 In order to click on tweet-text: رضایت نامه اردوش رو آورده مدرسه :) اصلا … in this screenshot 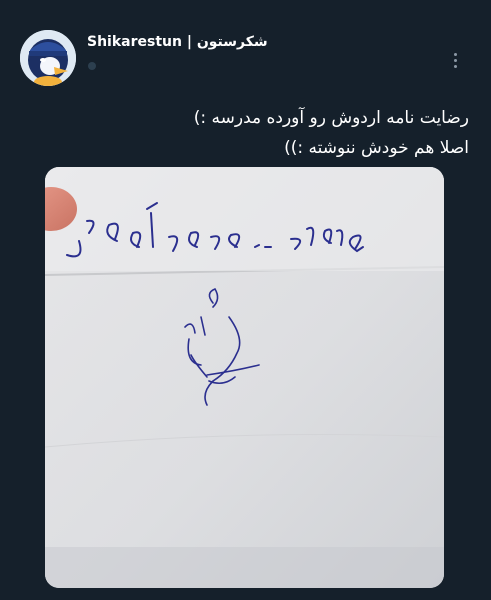, I will do `click(249, 133)`.